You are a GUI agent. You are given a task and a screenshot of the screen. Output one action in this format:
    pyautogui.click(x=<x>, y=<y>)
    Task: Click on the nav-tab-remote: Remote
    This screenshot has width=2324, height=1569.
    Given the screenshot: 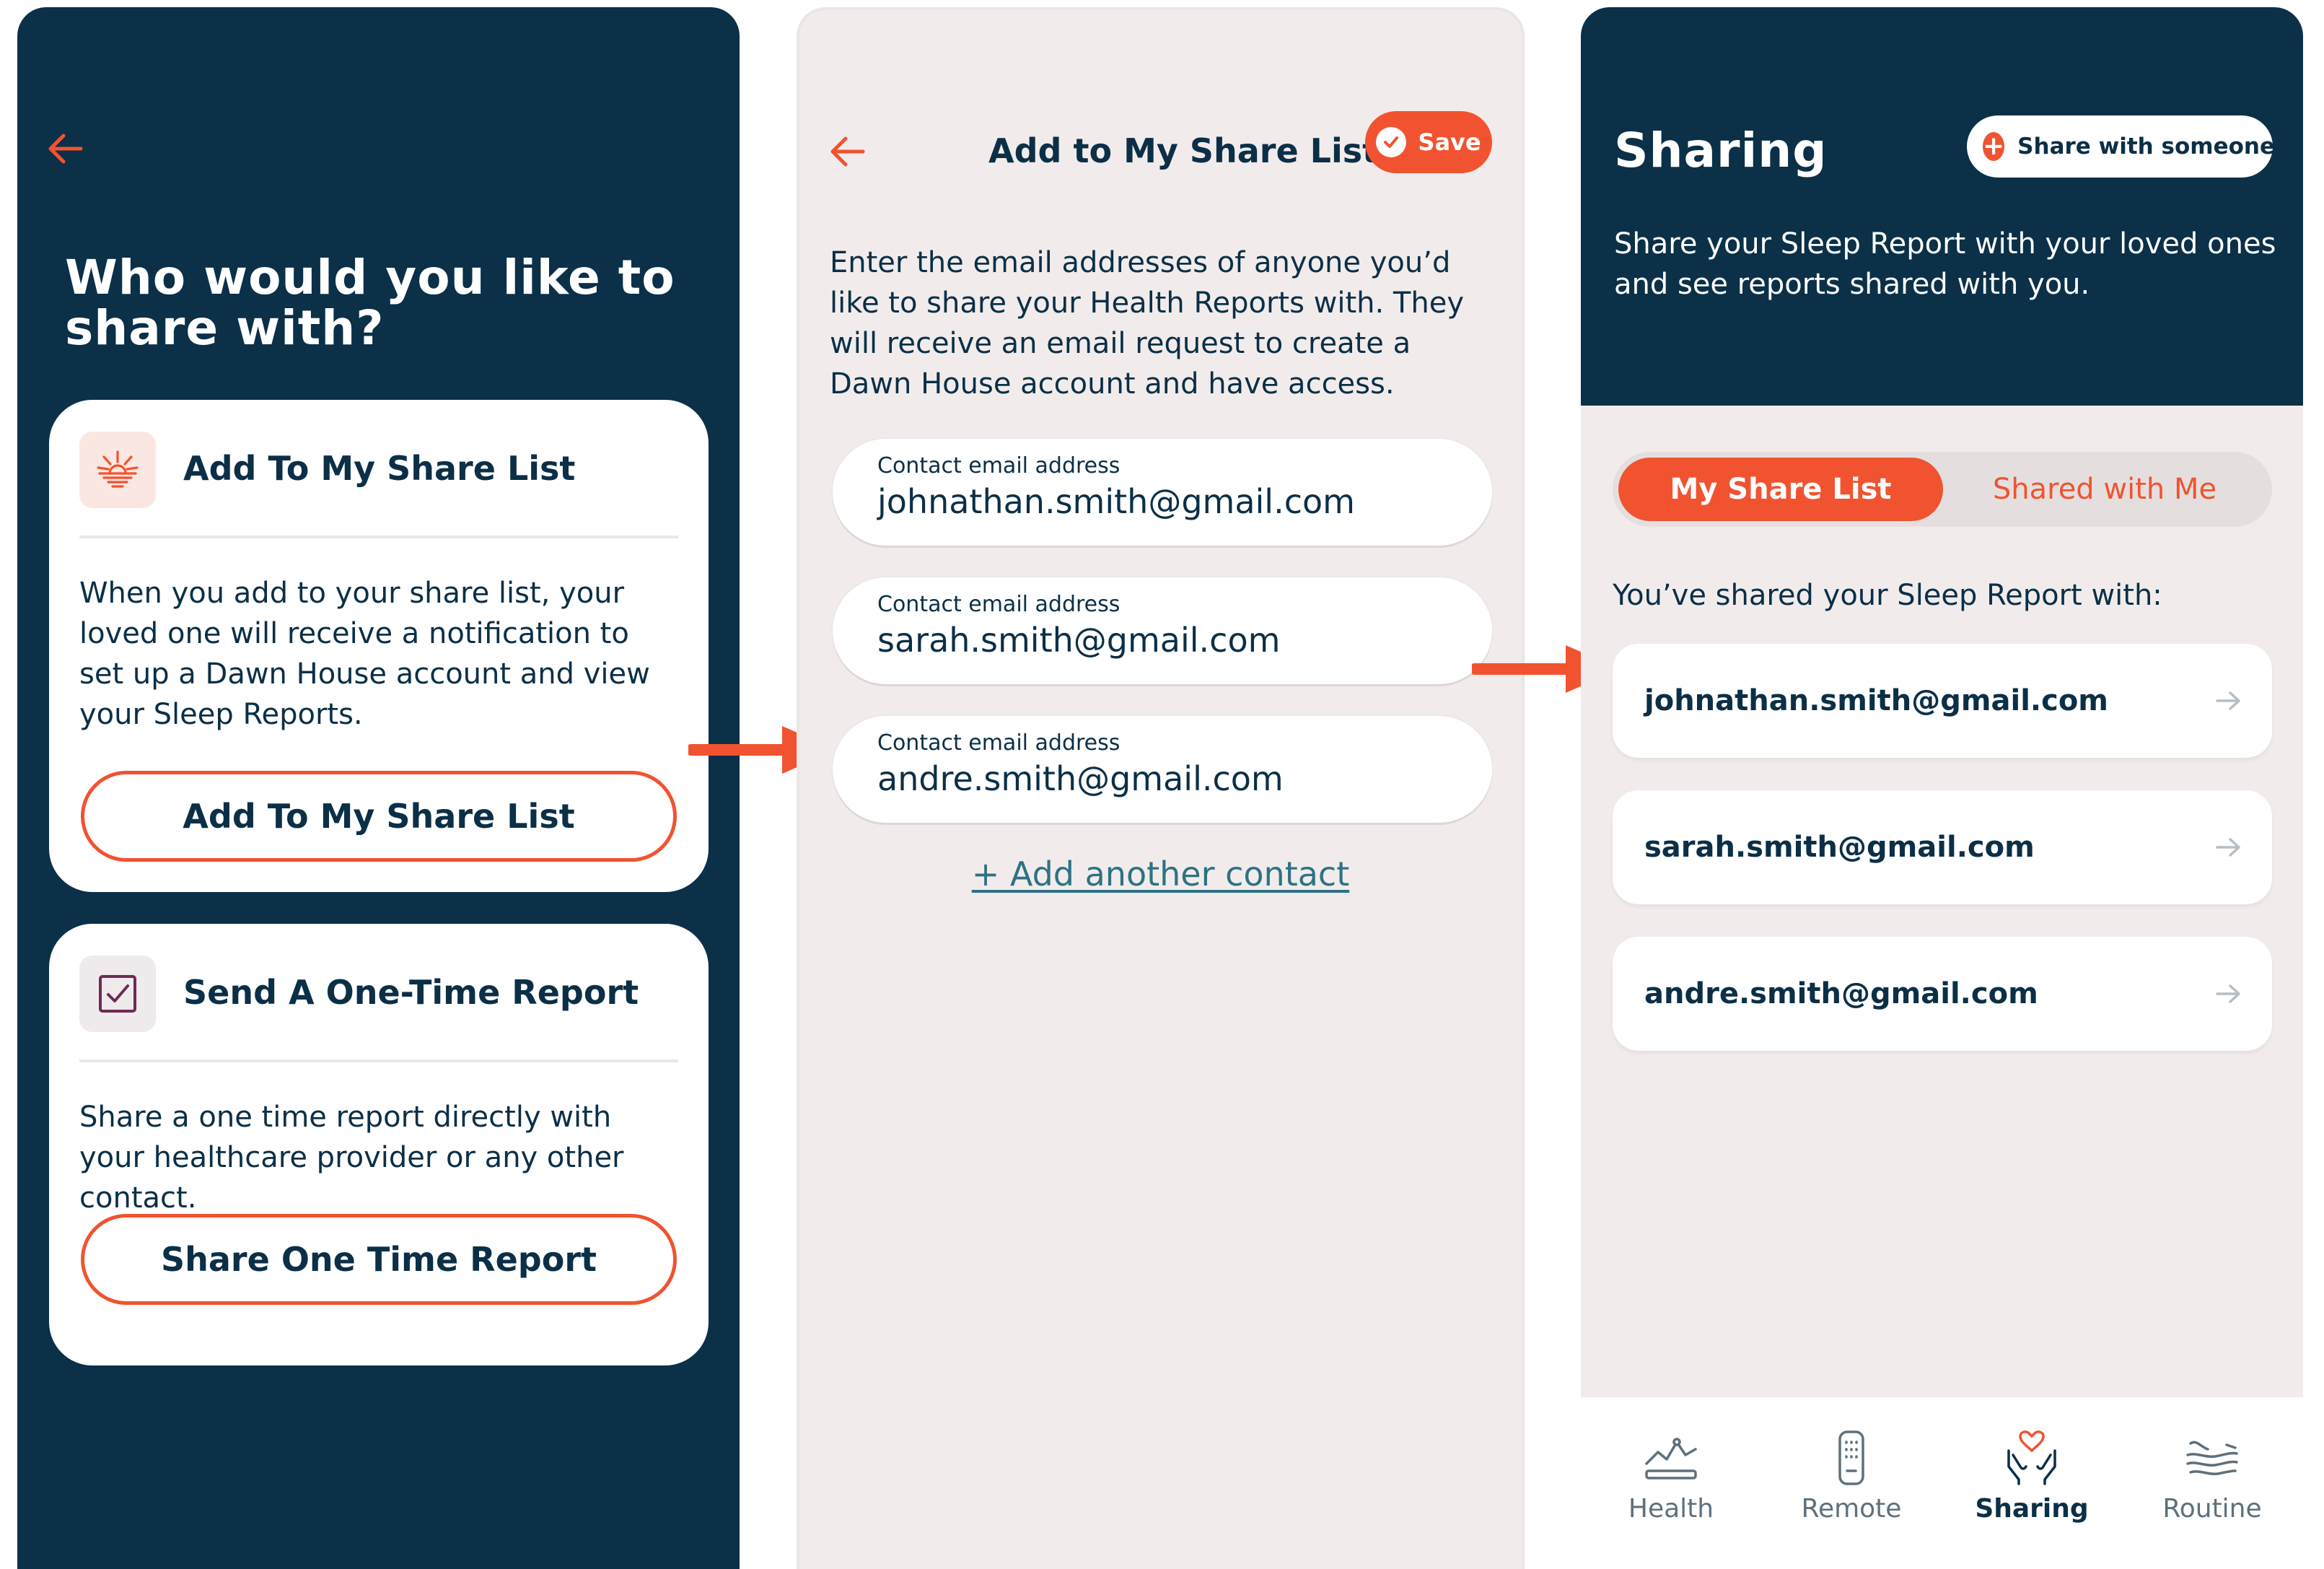 What is the action you would take?
    pyautogui.click(x=1851, y=1483)
    